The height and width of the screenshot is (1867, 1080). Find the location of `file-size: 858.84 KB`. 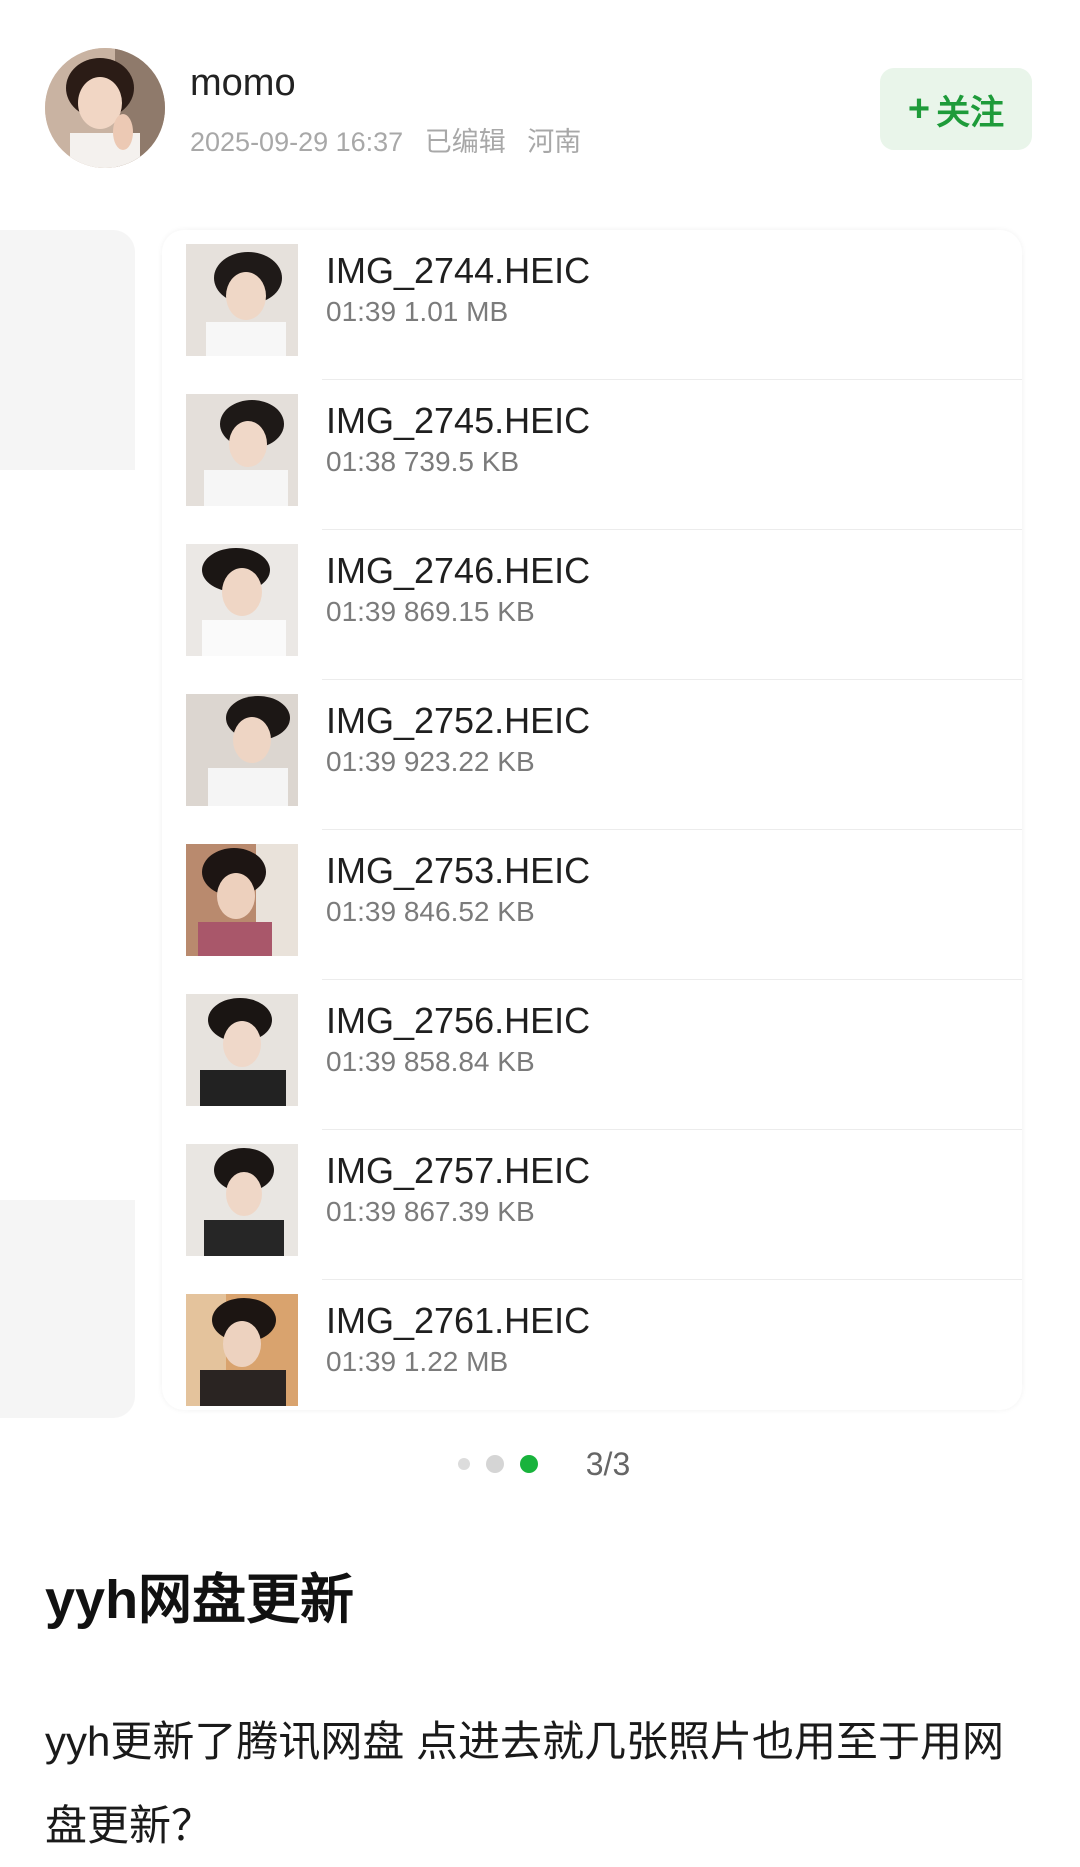

file-size: 858.84 KB is located at coordinates (469, 1061).